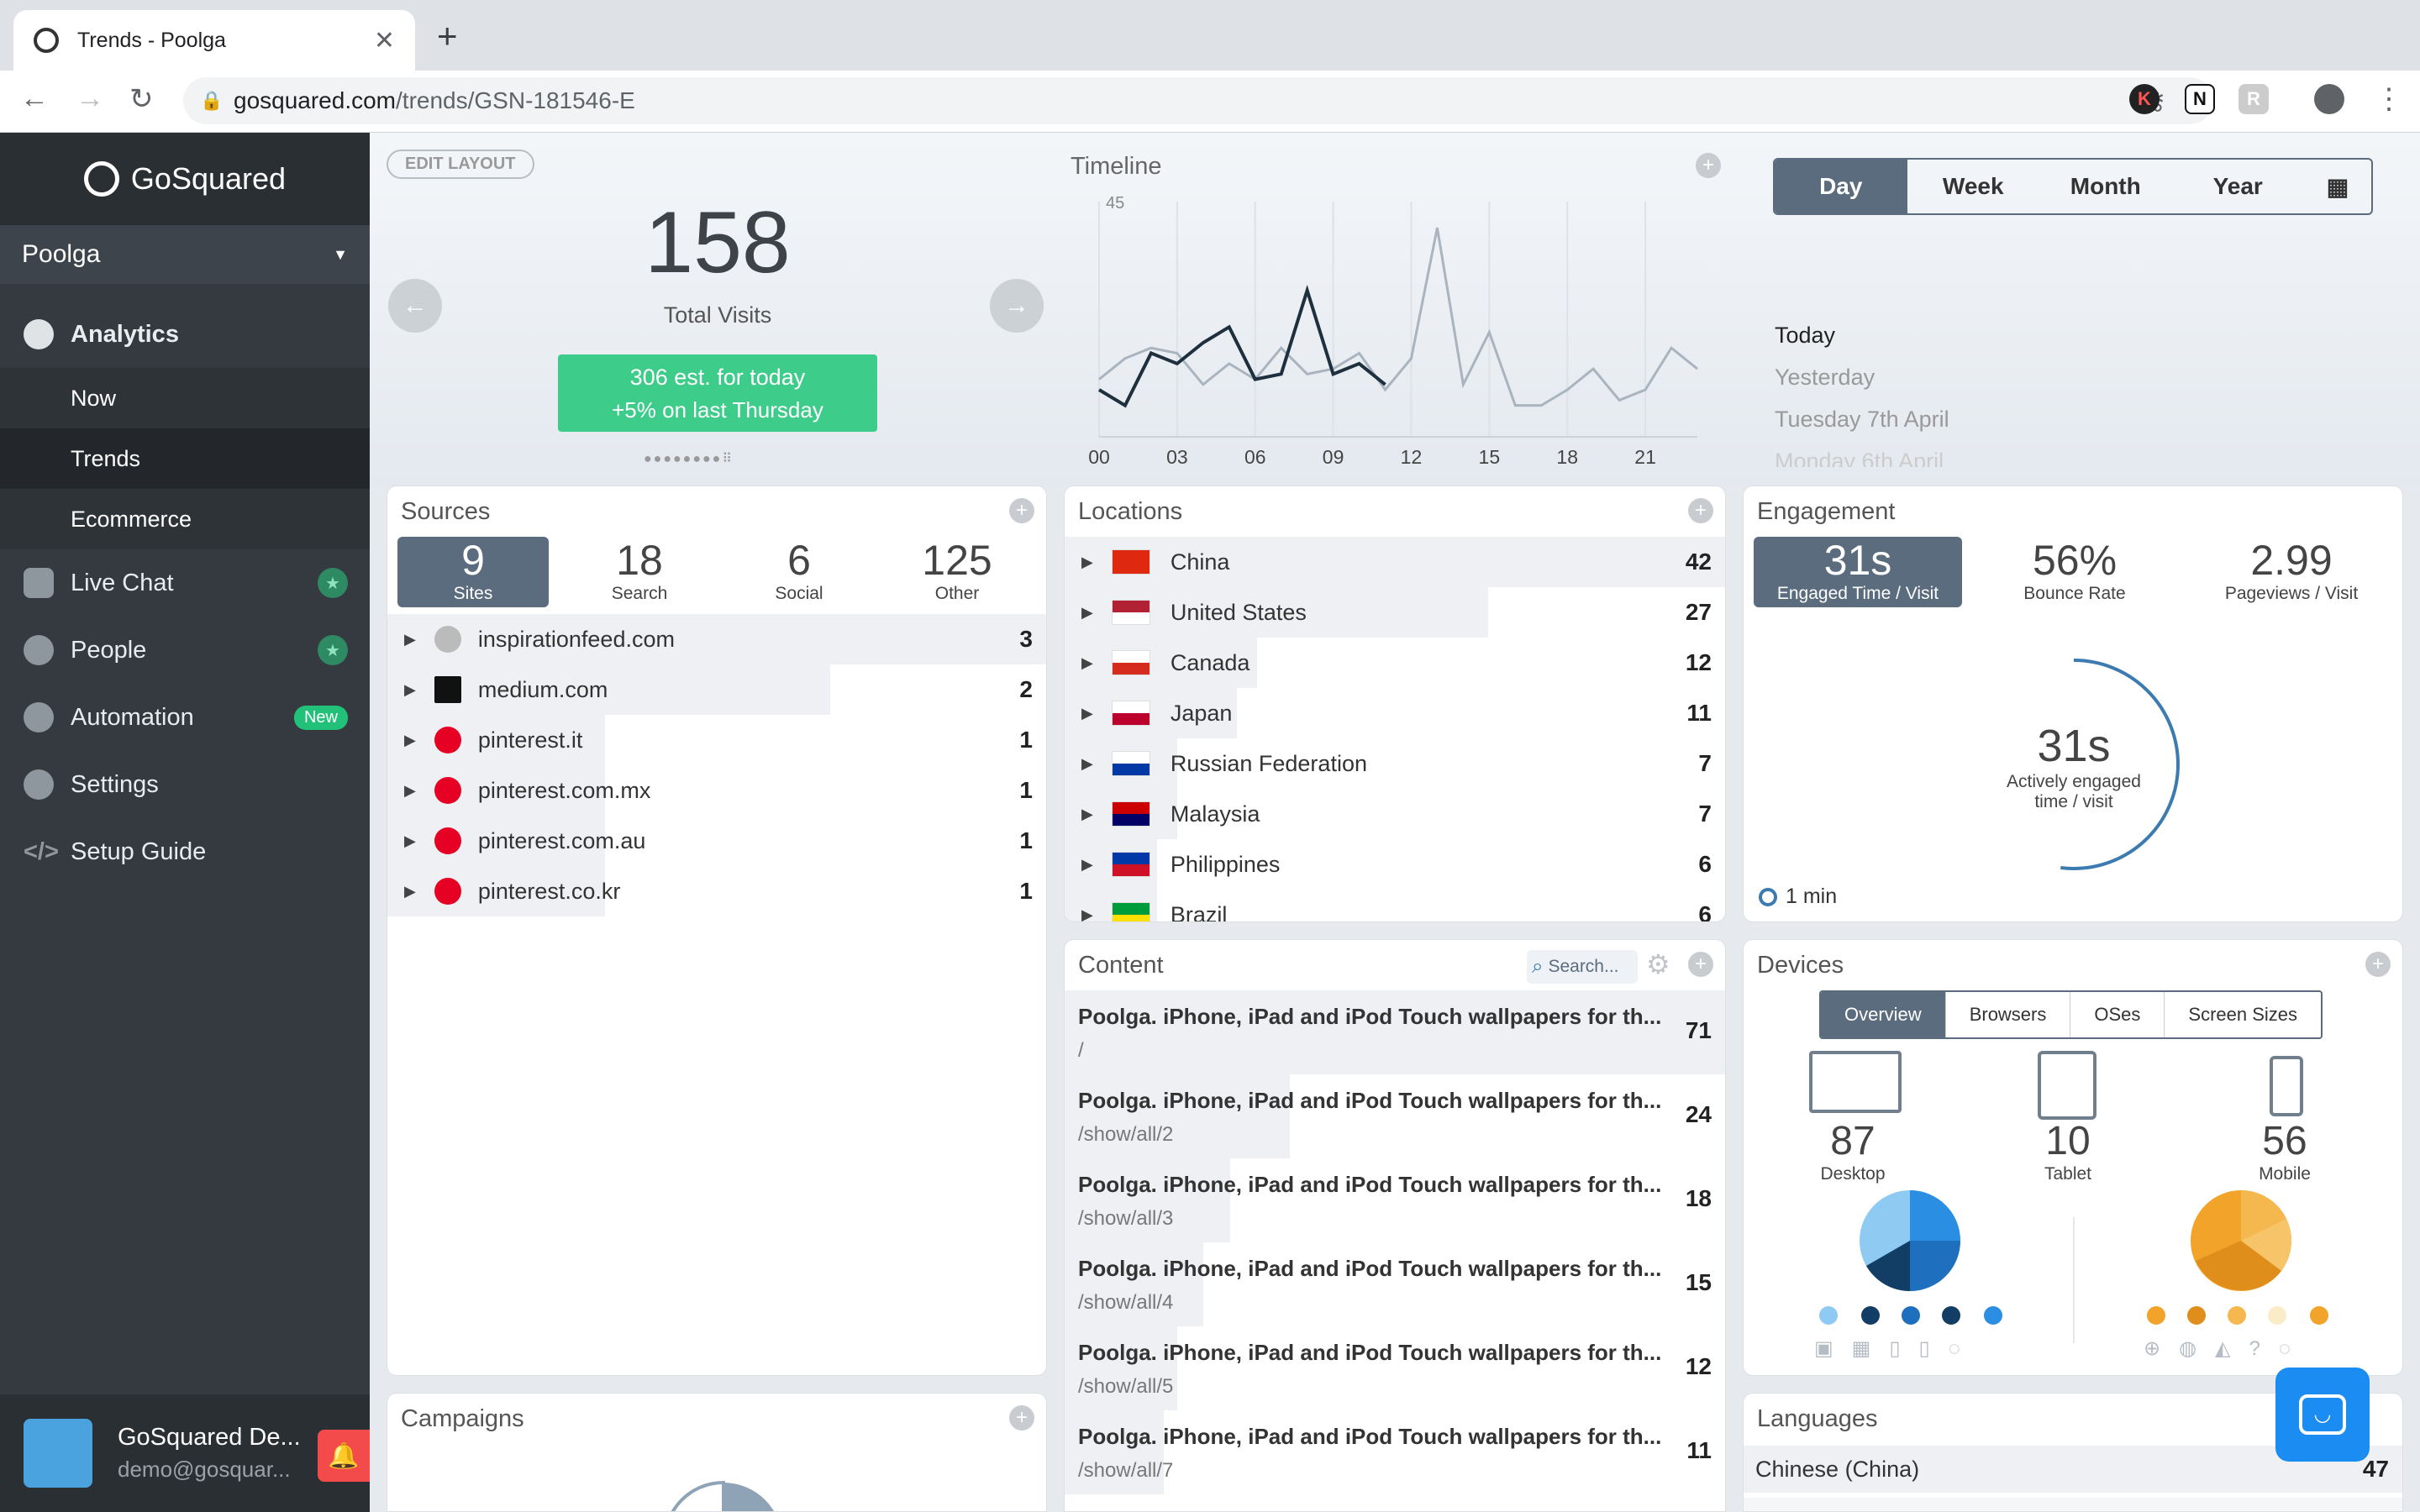 The width and height of the screenshot is (2420, 1512). Describe the element at coordinates (2007, 1014) in the screenshot. I see `tab-browsers: Browsers` at that location.